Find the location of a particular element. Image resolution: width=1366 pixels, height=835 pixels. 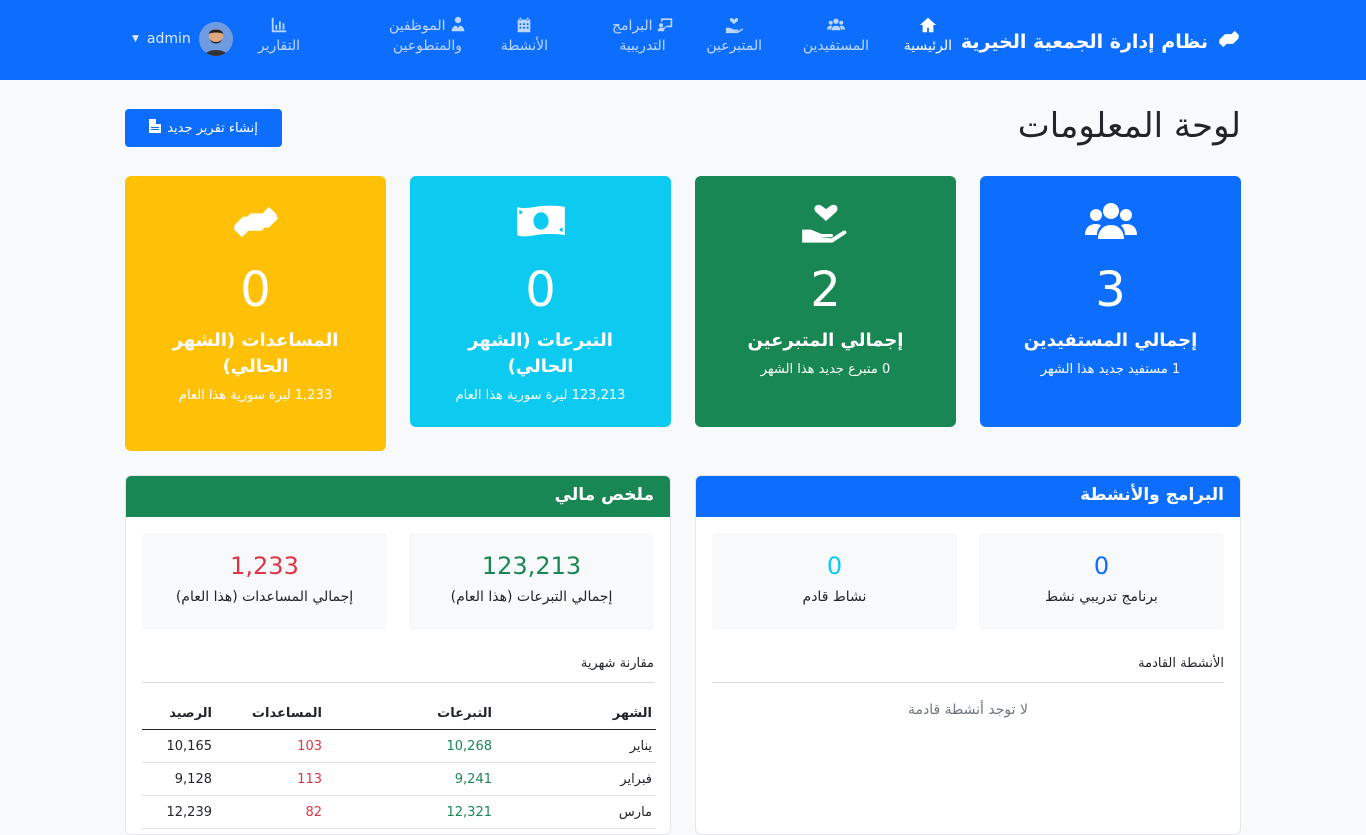

brand-title: نظام إدارة الجمعية الخيرية is located at coordinates (1084, 41).